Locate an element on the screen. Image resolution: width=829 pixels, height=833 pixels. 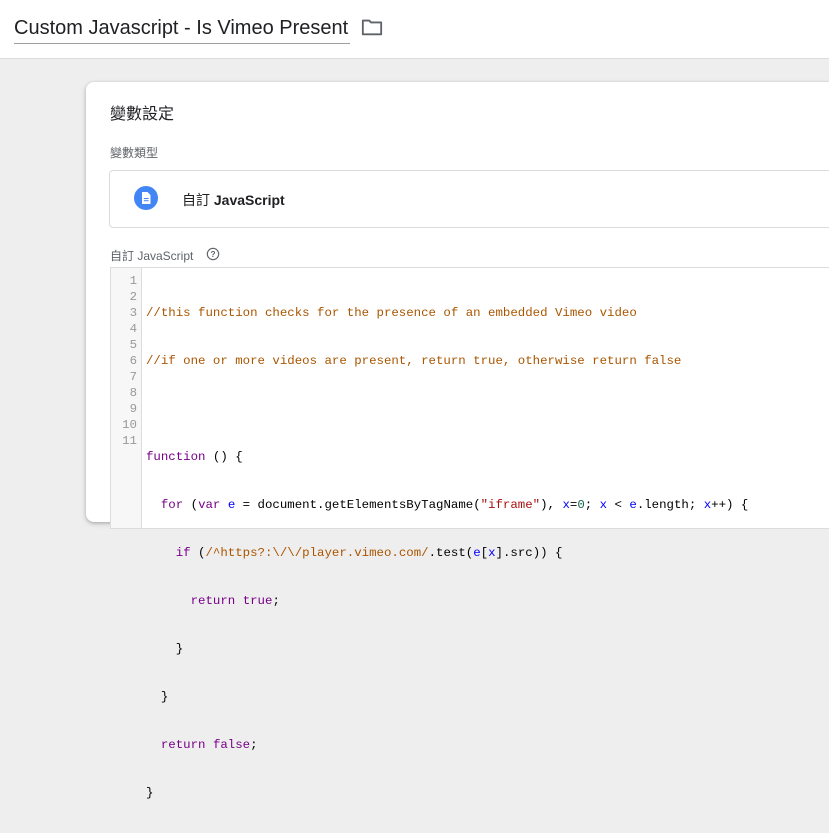
line-number: 8 is located at coordinates (133, 393).